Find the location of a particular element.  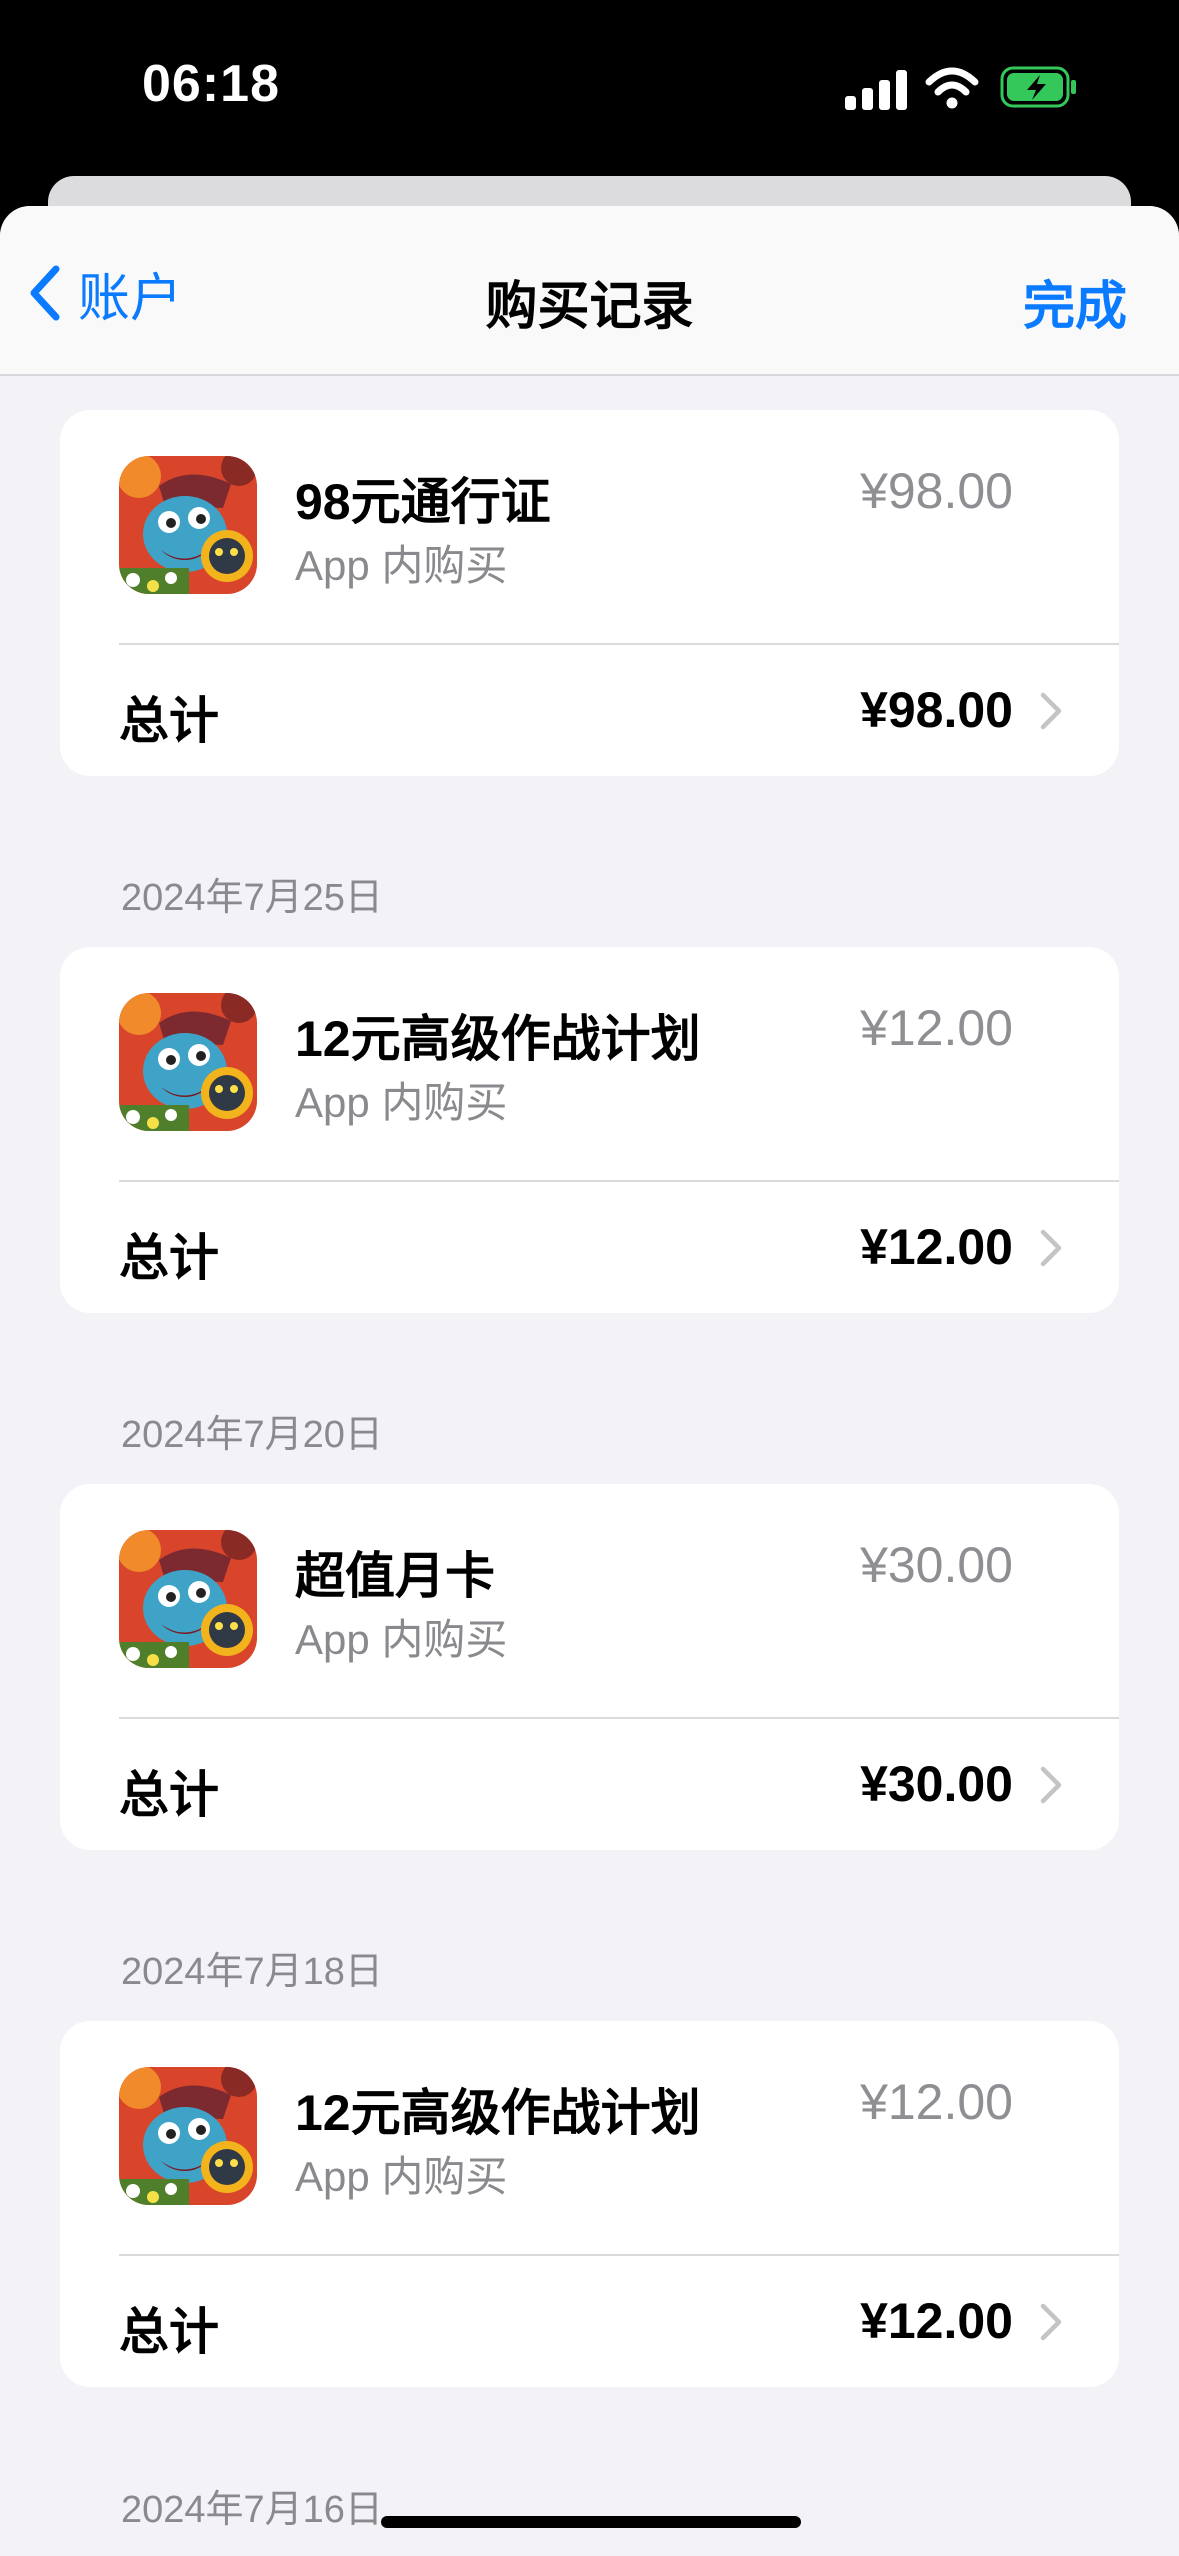

home-indicator is located at coordinates (591, 2522).